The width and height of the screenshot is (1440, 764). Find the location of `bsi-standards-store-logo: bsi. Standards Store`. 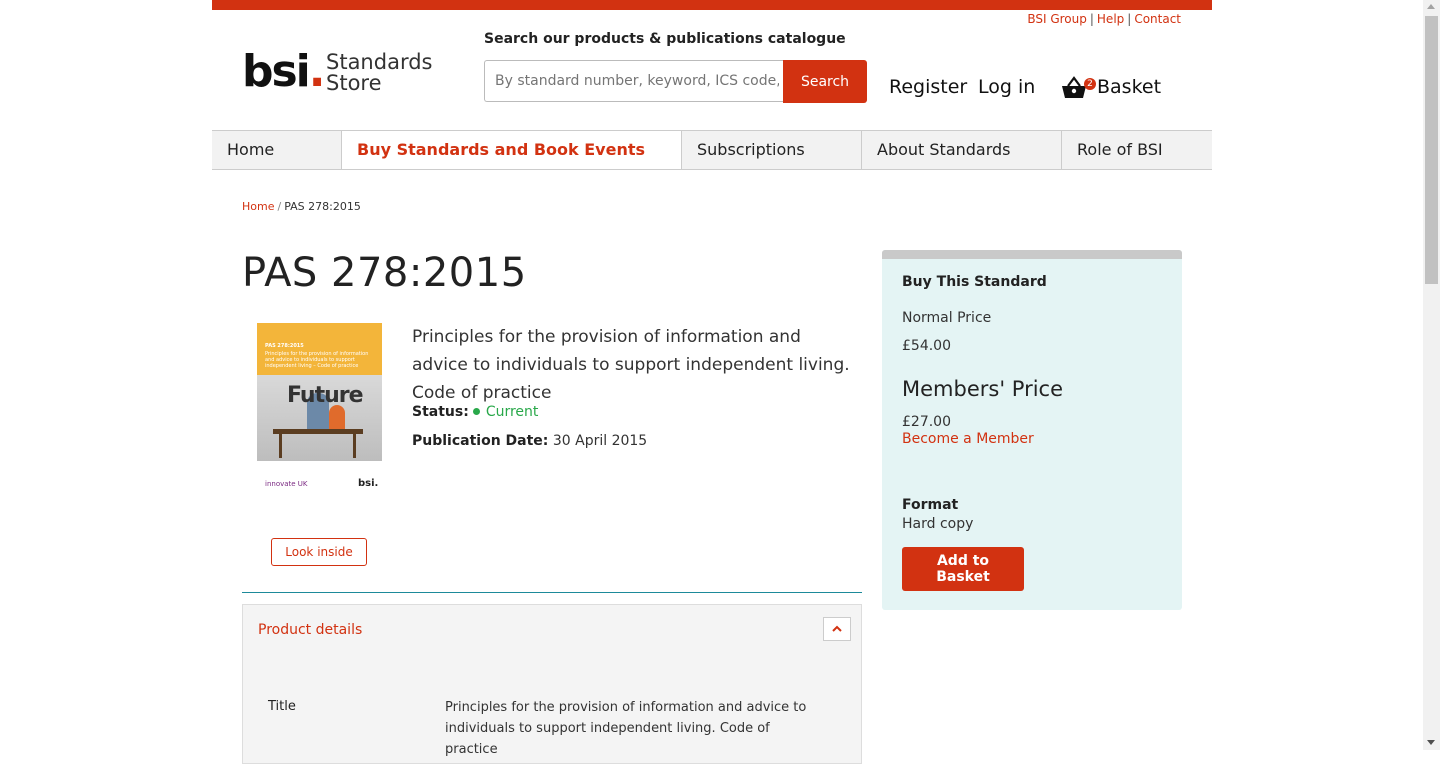

bsi-standards-store-logo: bsi. Standards Store is located at coordinates (342, 73).